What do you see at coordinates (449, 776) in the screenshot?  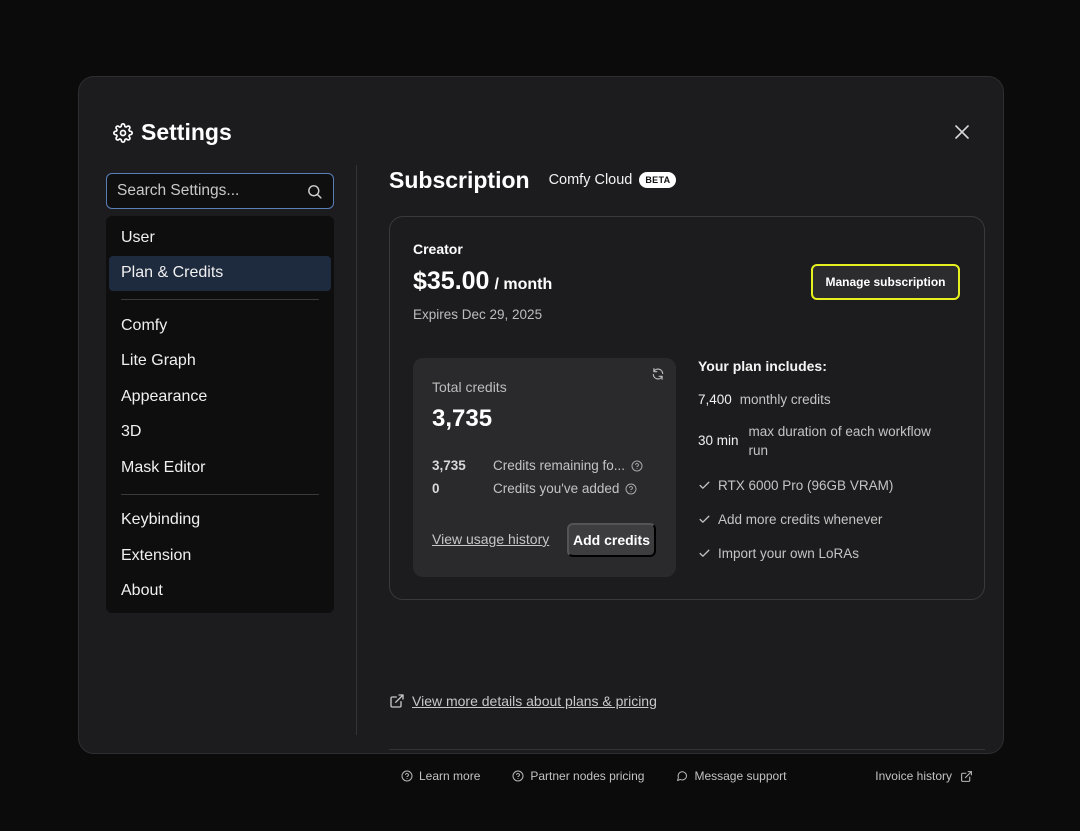 I see `learn-more-label: Learn more` at bounding box center [449, 776].